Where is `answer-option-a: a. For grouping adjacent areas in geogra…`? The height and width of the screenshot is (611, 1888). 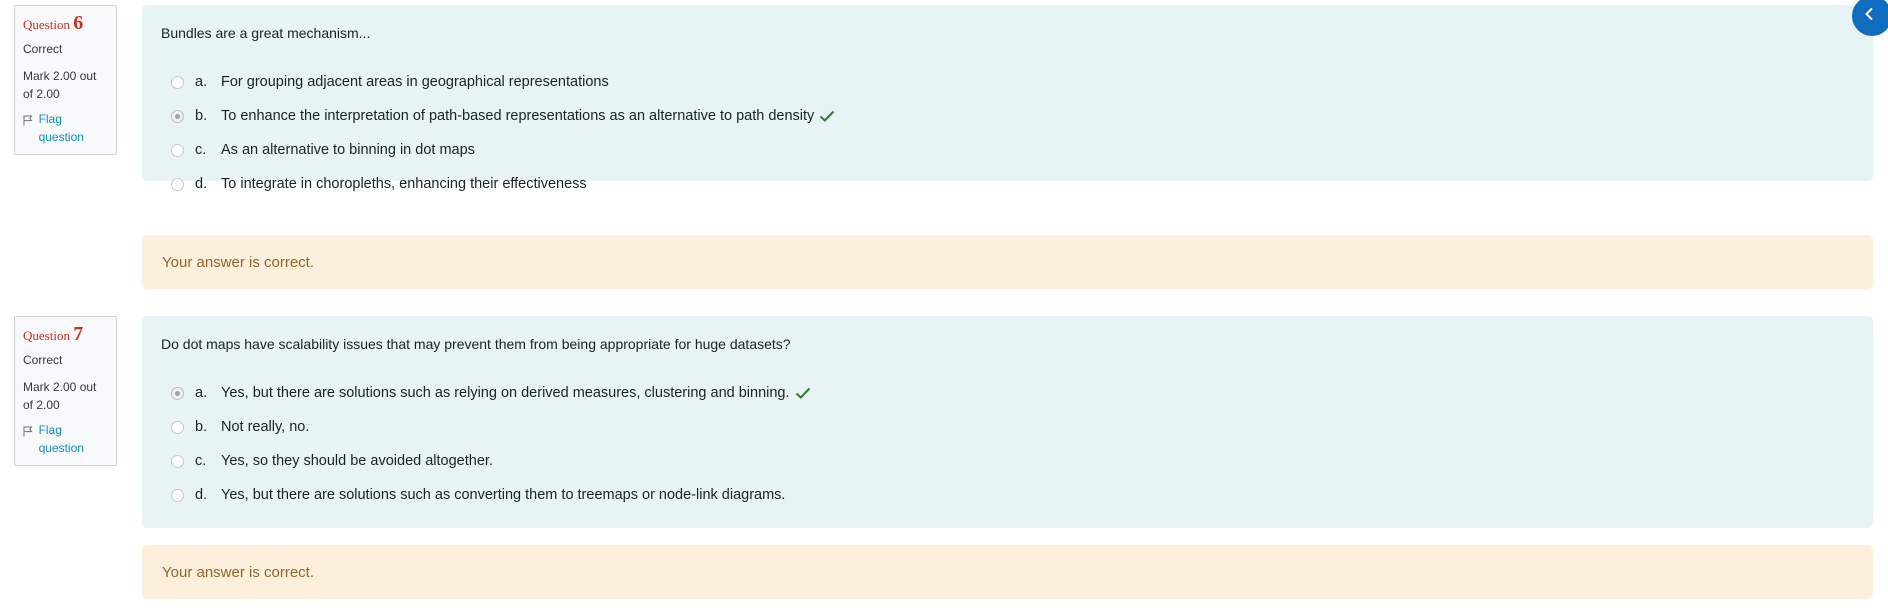 answer-option-a: a. For grouping adjacent areas in geogra… is located at coordinates (1007, 82).